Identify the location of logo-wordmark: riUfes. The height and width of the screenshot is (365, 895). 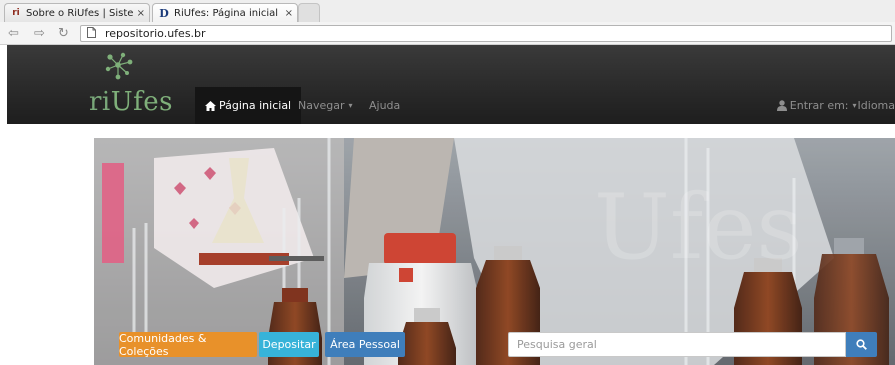
(131, 102).